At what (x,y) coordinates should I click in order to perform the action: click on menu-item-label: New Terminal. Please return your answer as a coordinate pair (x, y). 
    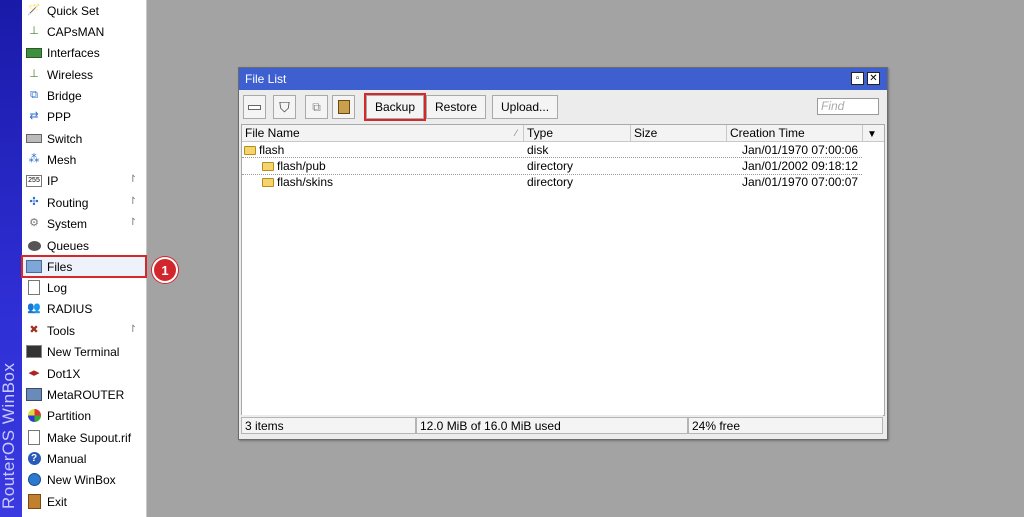
    Looking at the image, I should click on (83, 351).